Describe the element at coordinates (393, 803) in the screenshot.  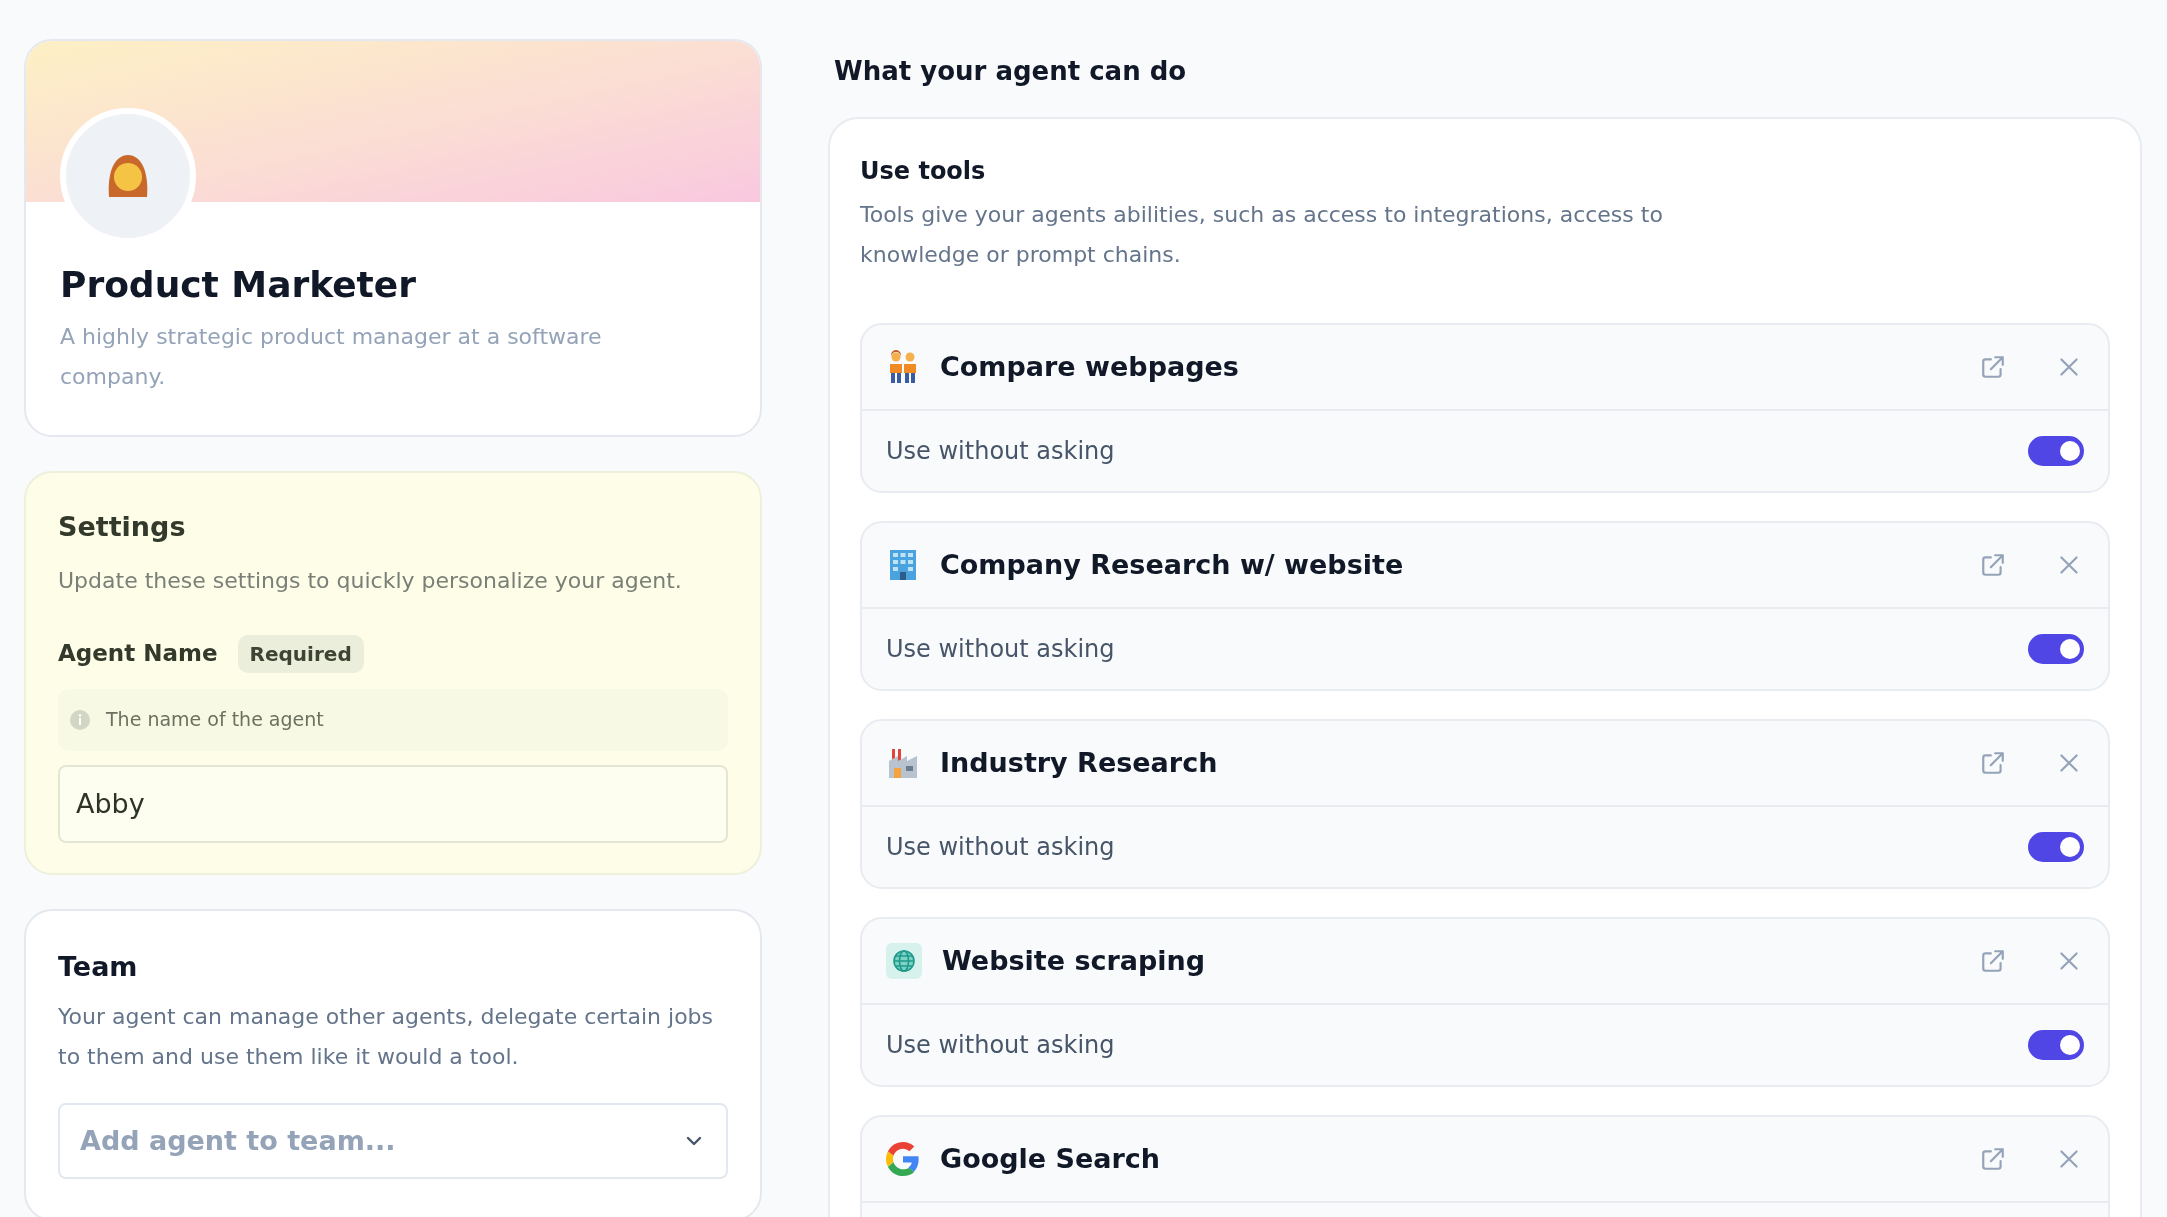
I see `agent-name-field: Abby` at that location.